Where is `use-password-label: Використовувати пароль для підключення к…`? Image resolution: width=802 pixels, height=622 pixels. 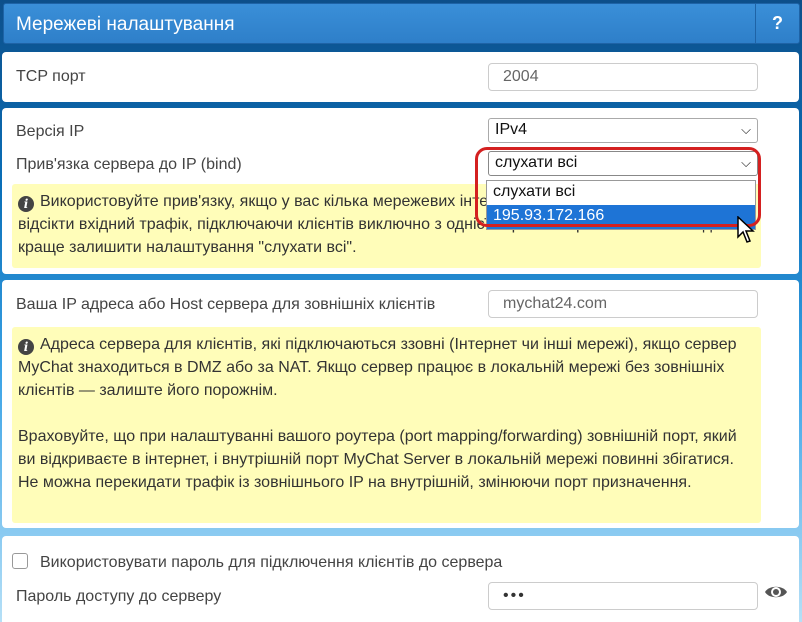 use-password-label: Використовувати пароль для підключення к… is located at coordinates (271, 562).